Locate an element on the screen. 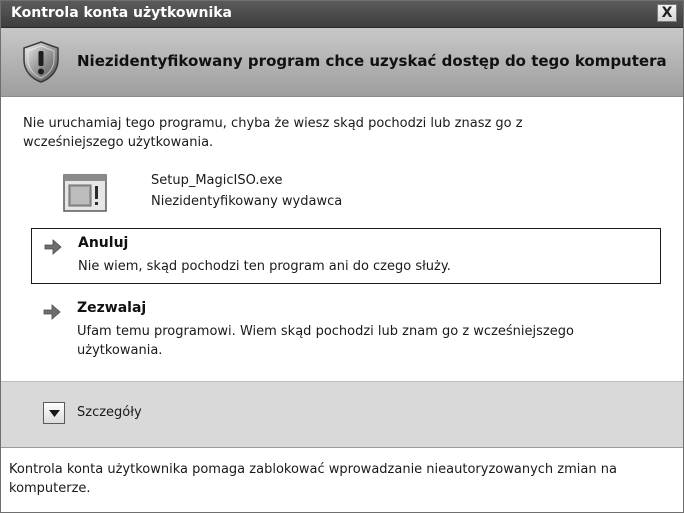 The width and height of the screenshot is (684, 513). title-bar: Kontrola konta użytkownika X is located at coordinates (342, 14).